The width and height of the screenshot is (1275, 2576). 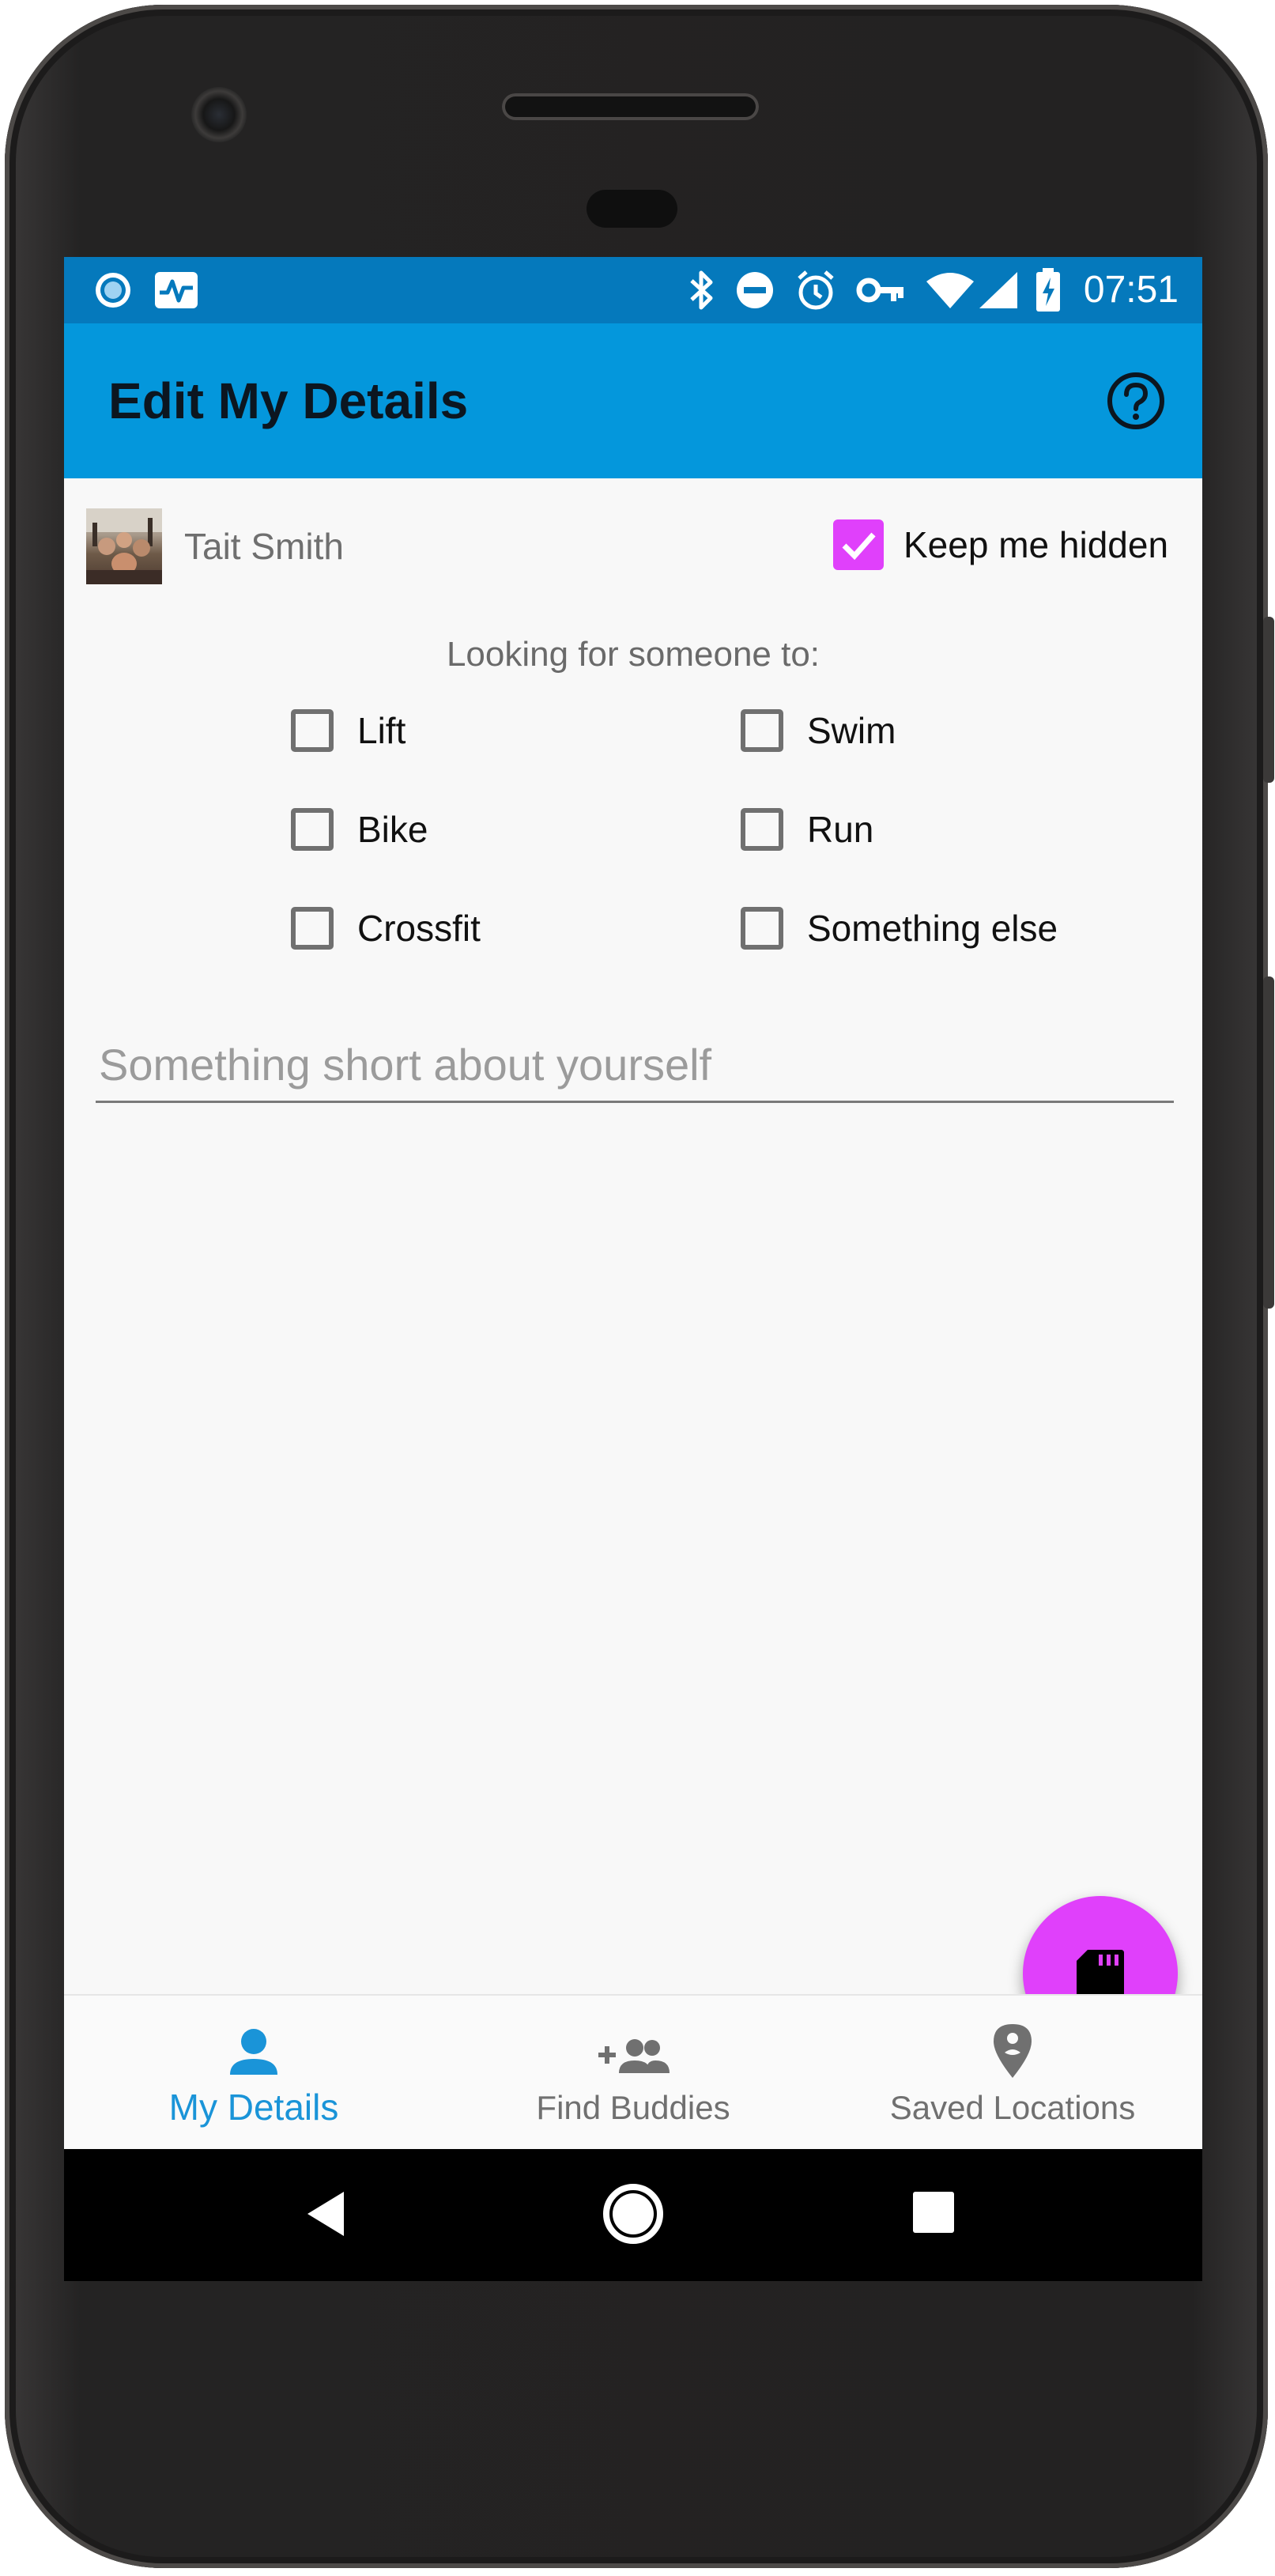 What do you see at coordinates (393, 829) in the screenshot?
I see `activity-label: Bike` at bounding box center [393, 829].